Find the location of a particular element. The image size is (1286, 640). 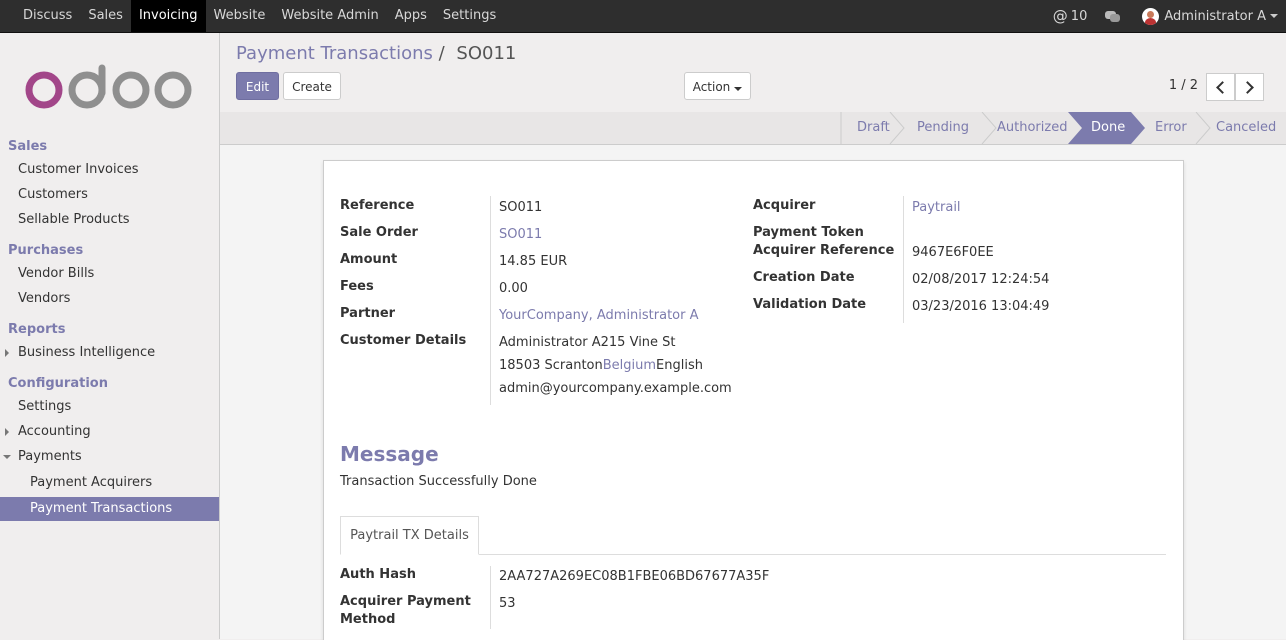

amount-value: 14.85 EUR is located at coordinates (533, 261).